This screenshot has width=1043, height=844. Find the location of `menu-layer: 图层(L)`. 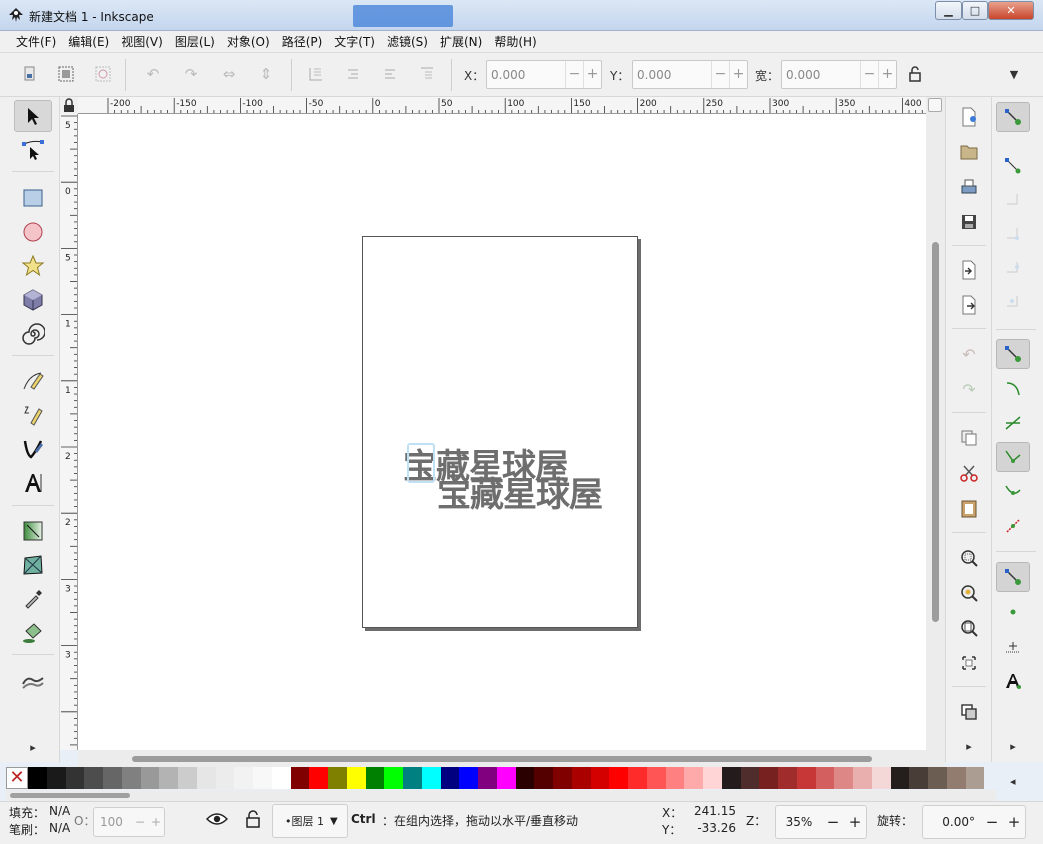

menu-layer: 图层(L) is located at coordinates (195, 41).